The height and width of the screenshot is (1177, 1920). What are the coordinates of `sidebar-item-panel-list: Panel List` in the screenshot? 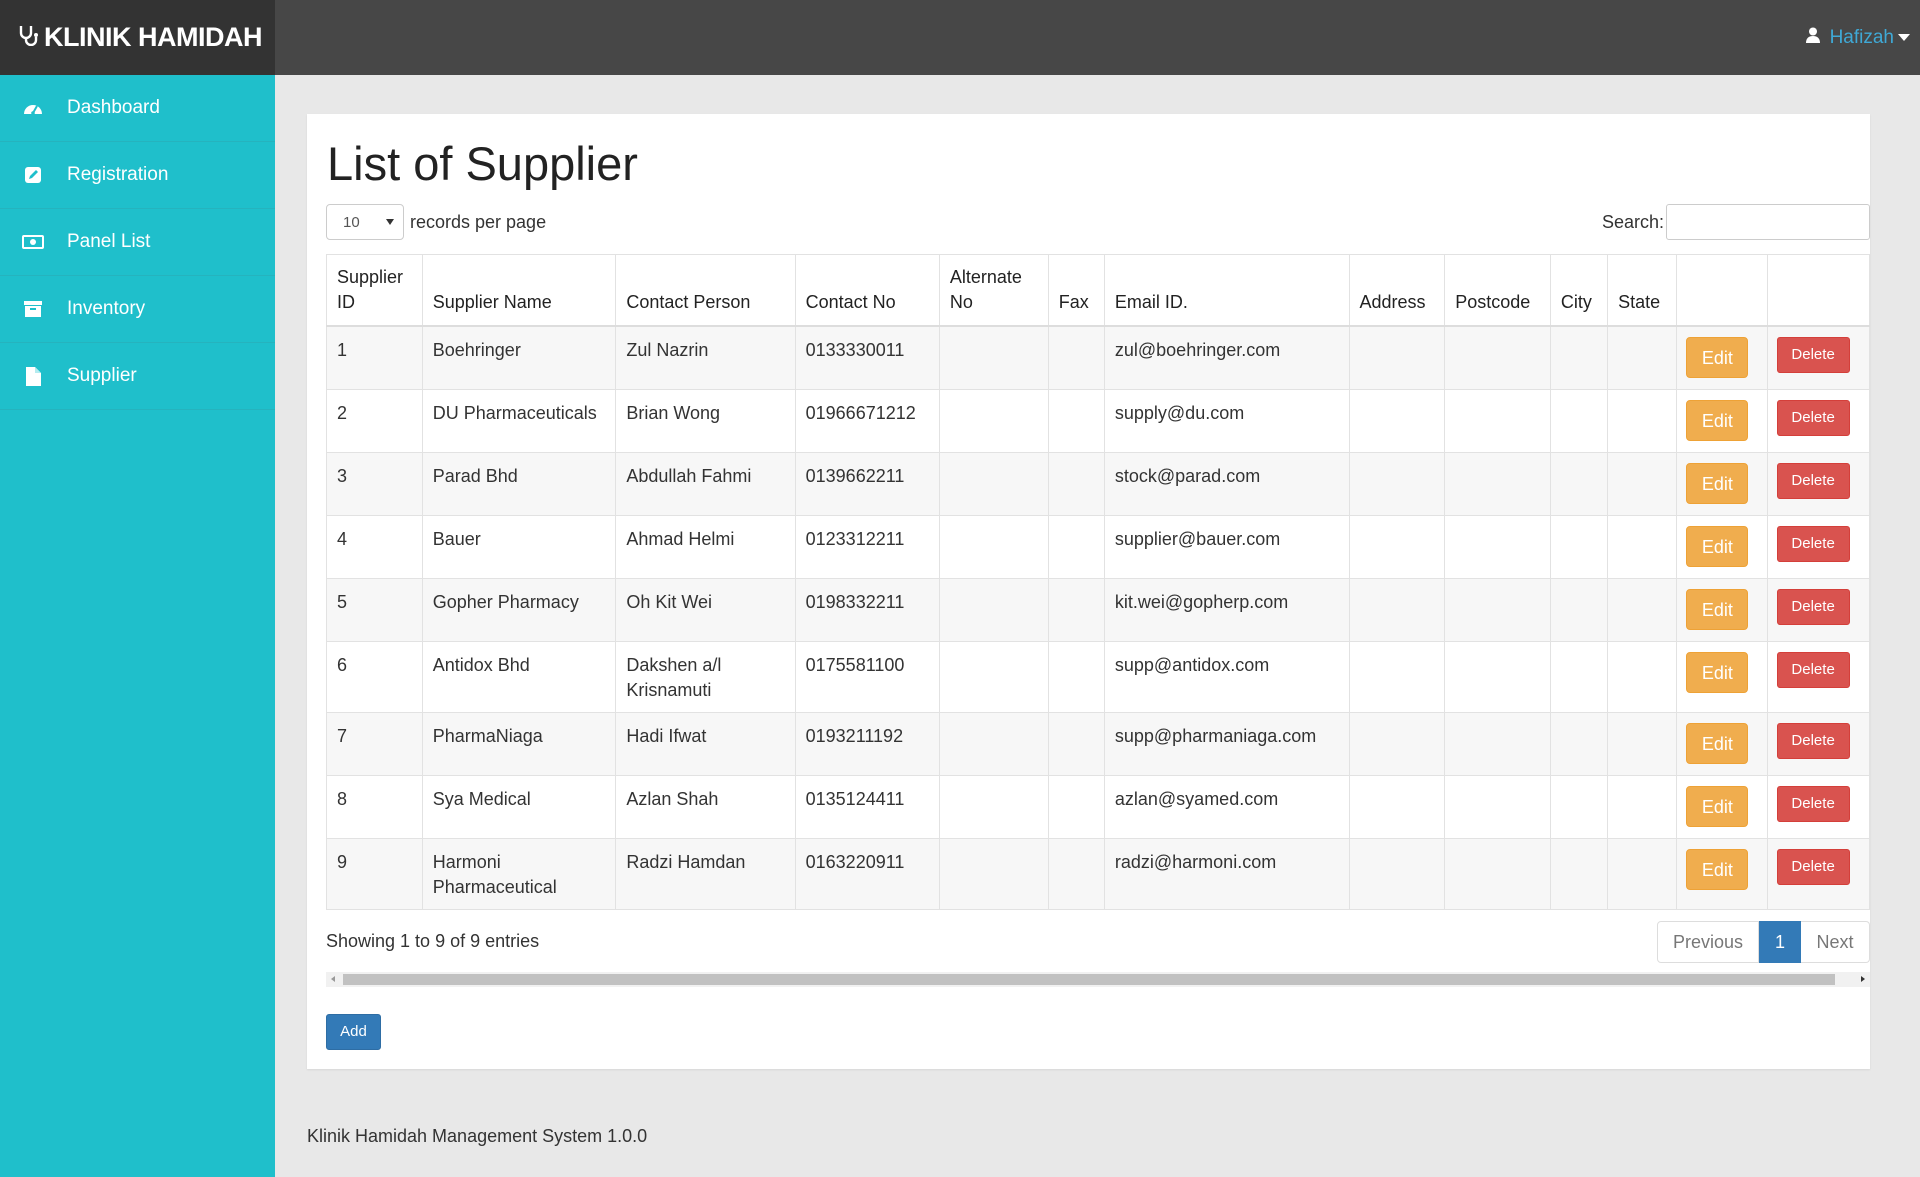 It's located at (137, 242).